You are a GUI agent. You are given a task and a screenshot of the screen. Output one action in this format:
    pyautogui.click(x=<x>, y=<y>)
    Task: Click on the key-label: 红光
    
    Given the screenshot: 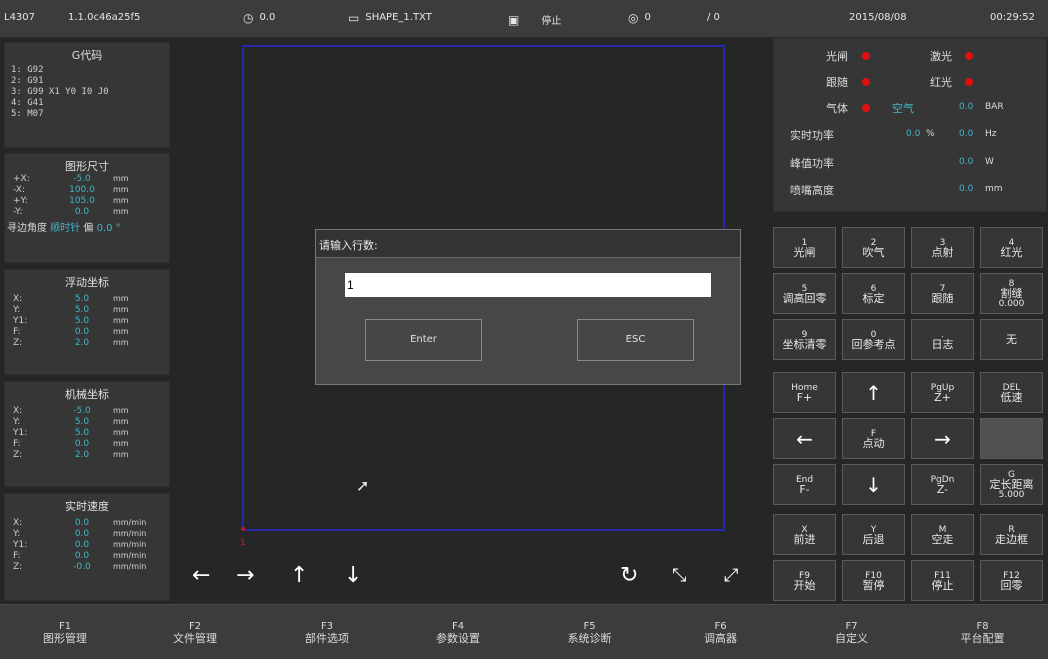 What is the action you would take?
    pyautogui.click(x=1011, y=252)
    